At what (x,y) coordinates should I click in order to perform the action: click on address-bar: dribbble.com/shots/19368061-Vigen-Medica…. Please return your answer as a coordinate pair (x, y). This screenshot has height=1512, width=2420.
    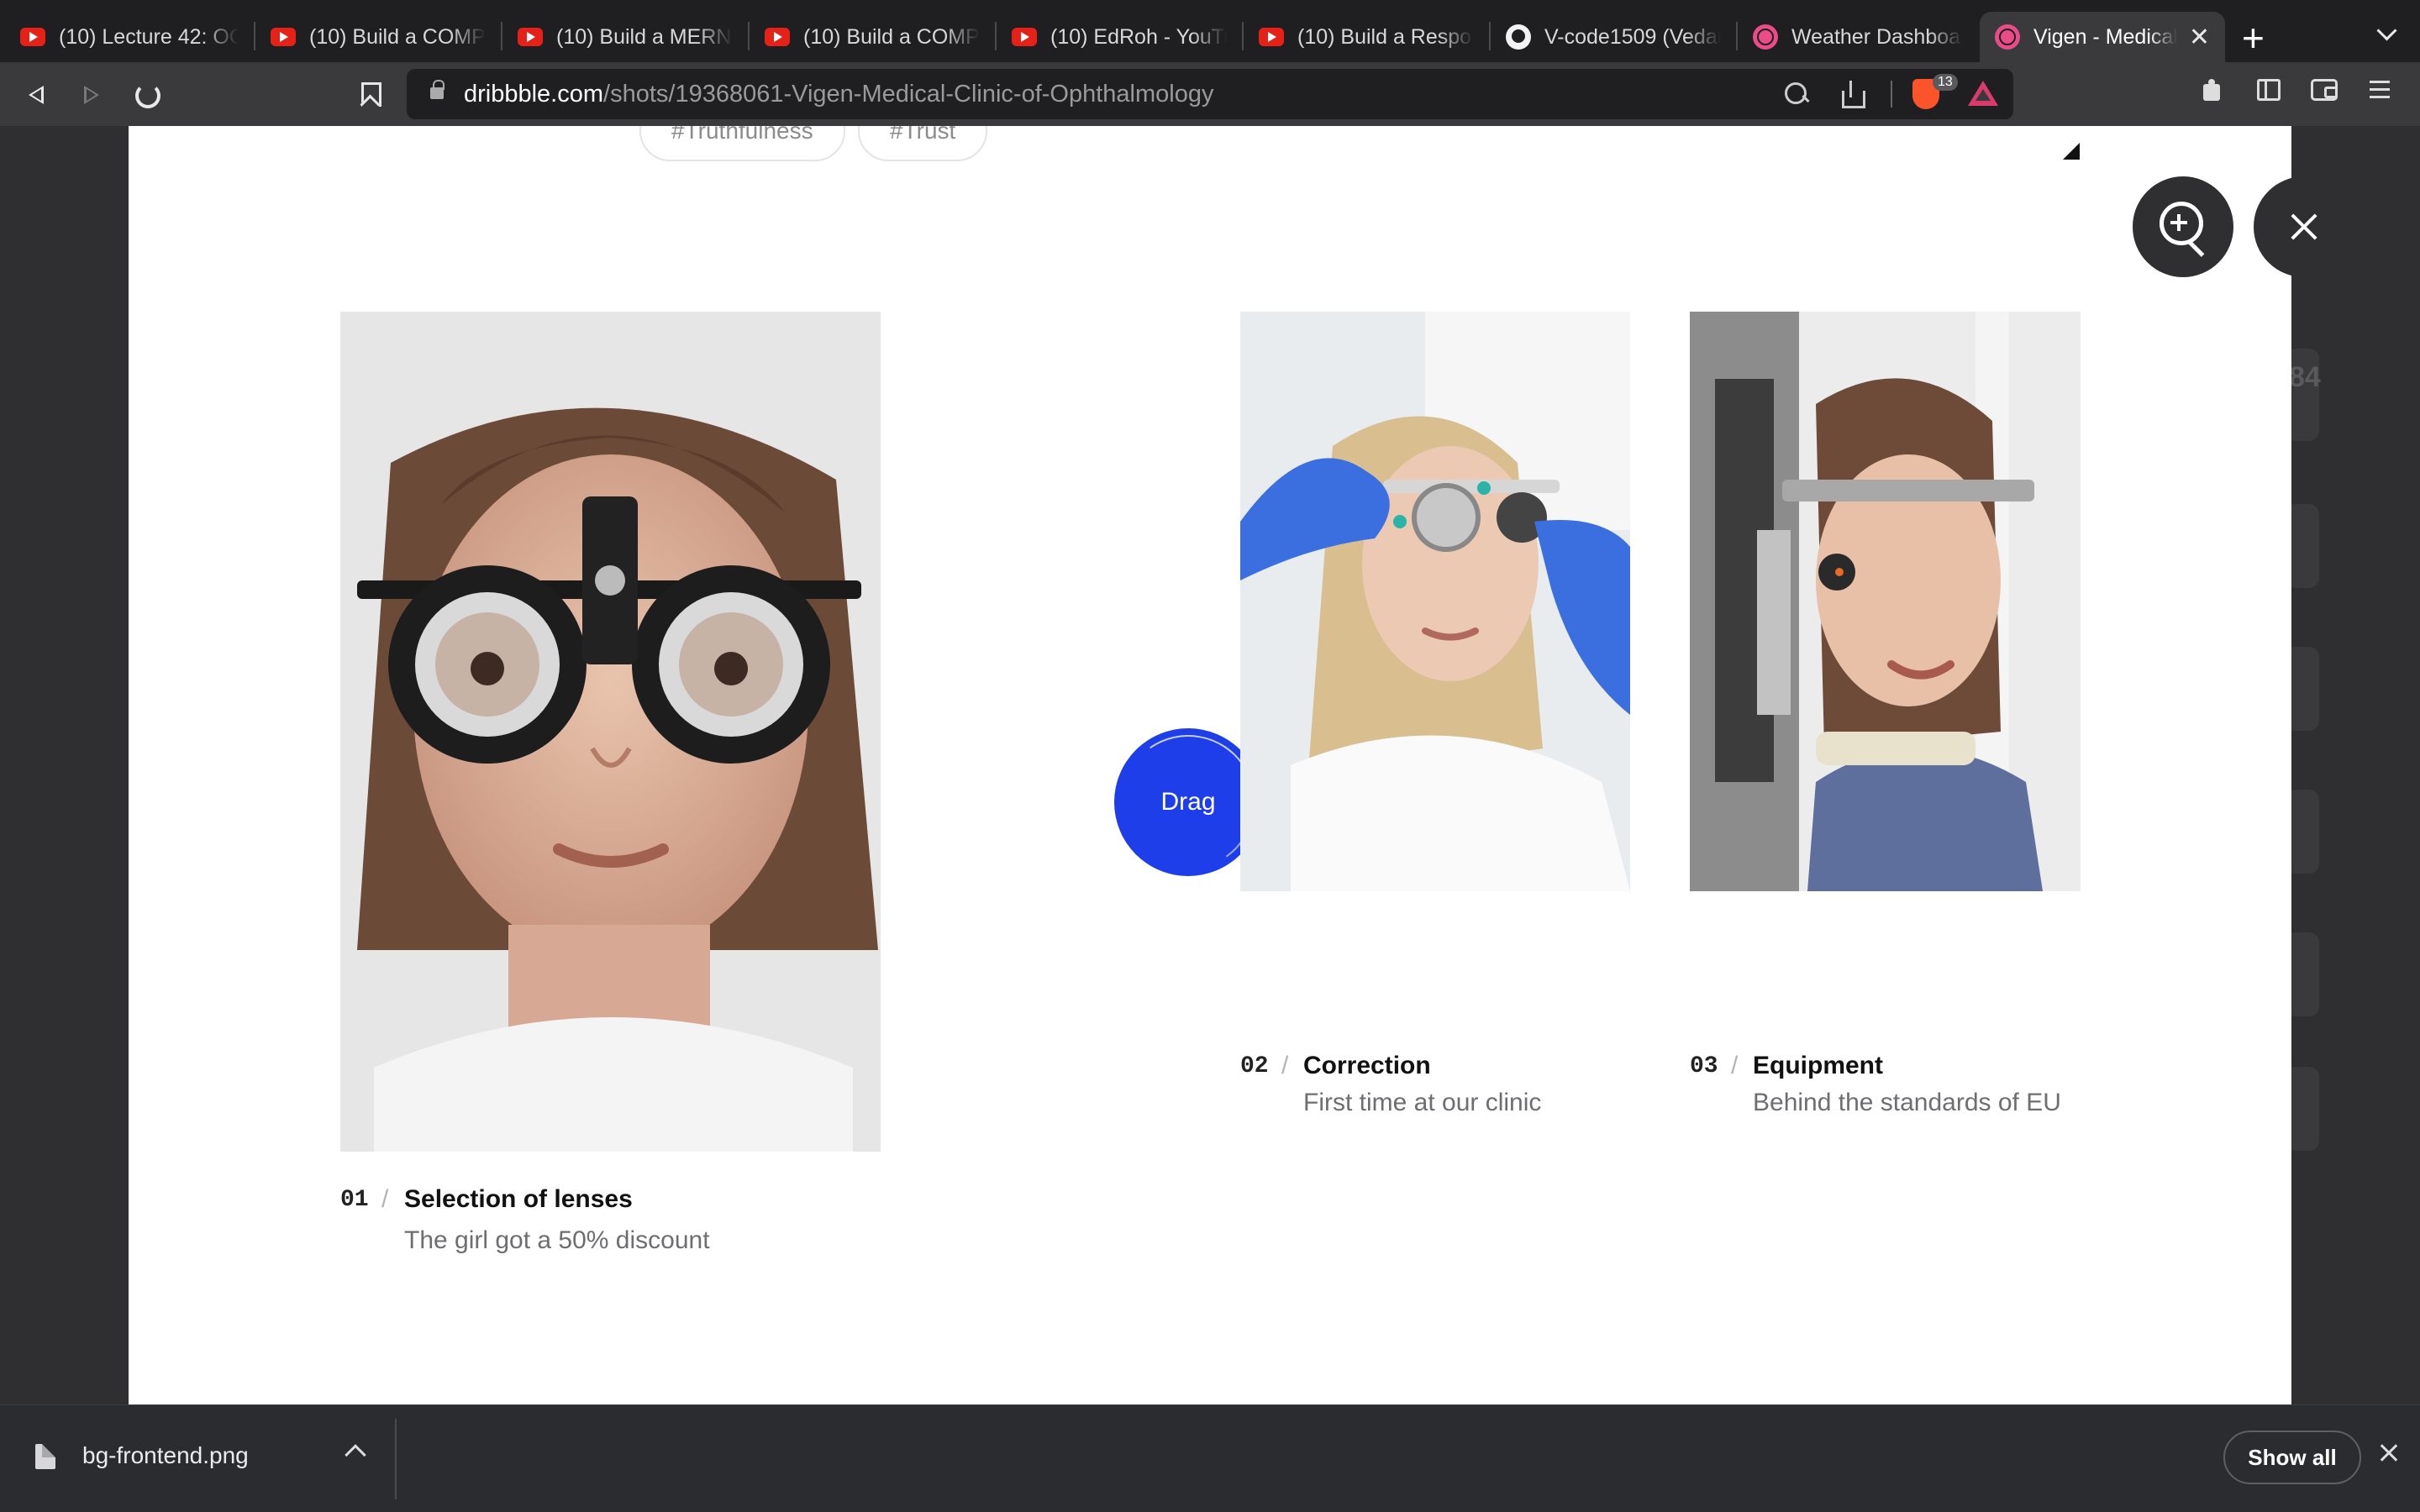
    Looking at the image, I should click on (1210, 94).